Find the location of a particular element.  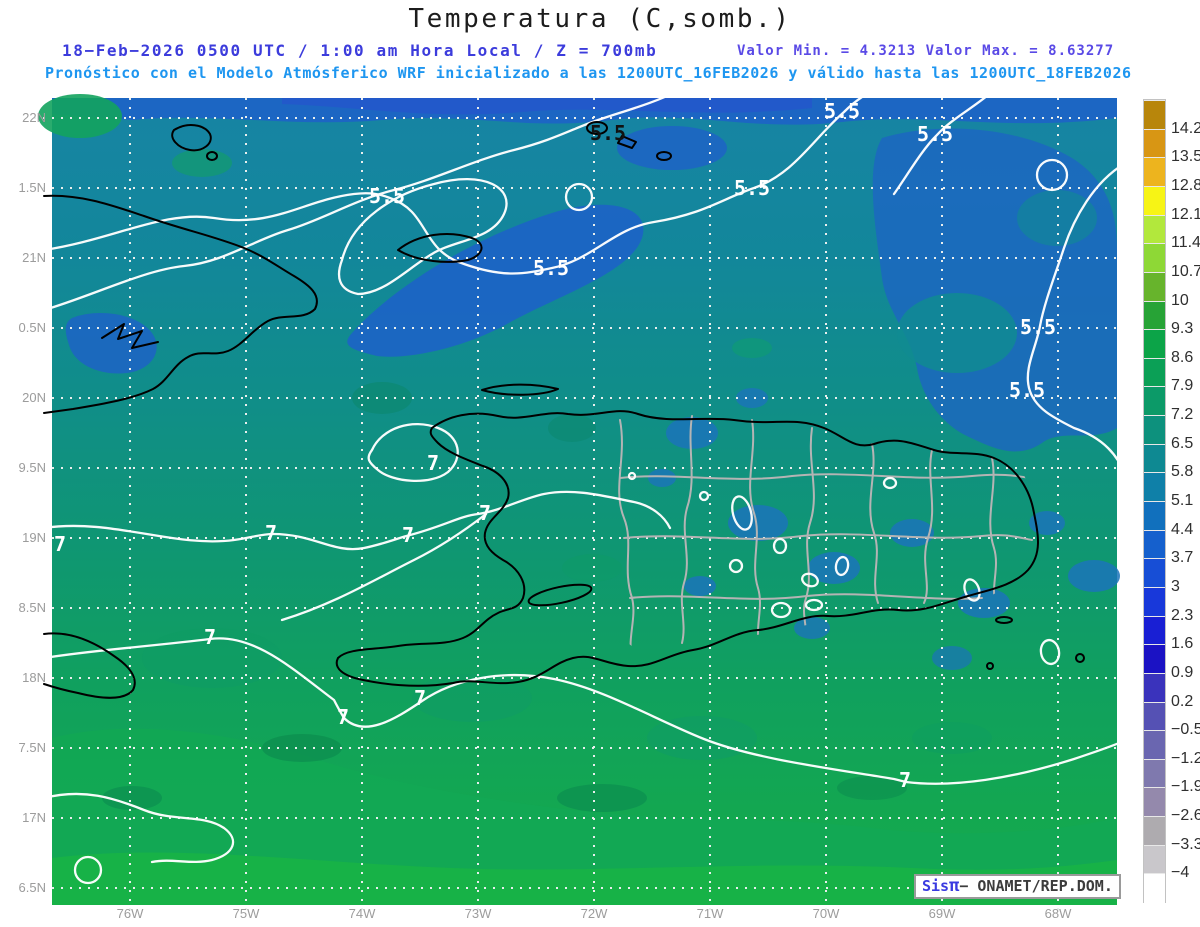

lat-tick-label: 18N is located at coordinates (34, 677).